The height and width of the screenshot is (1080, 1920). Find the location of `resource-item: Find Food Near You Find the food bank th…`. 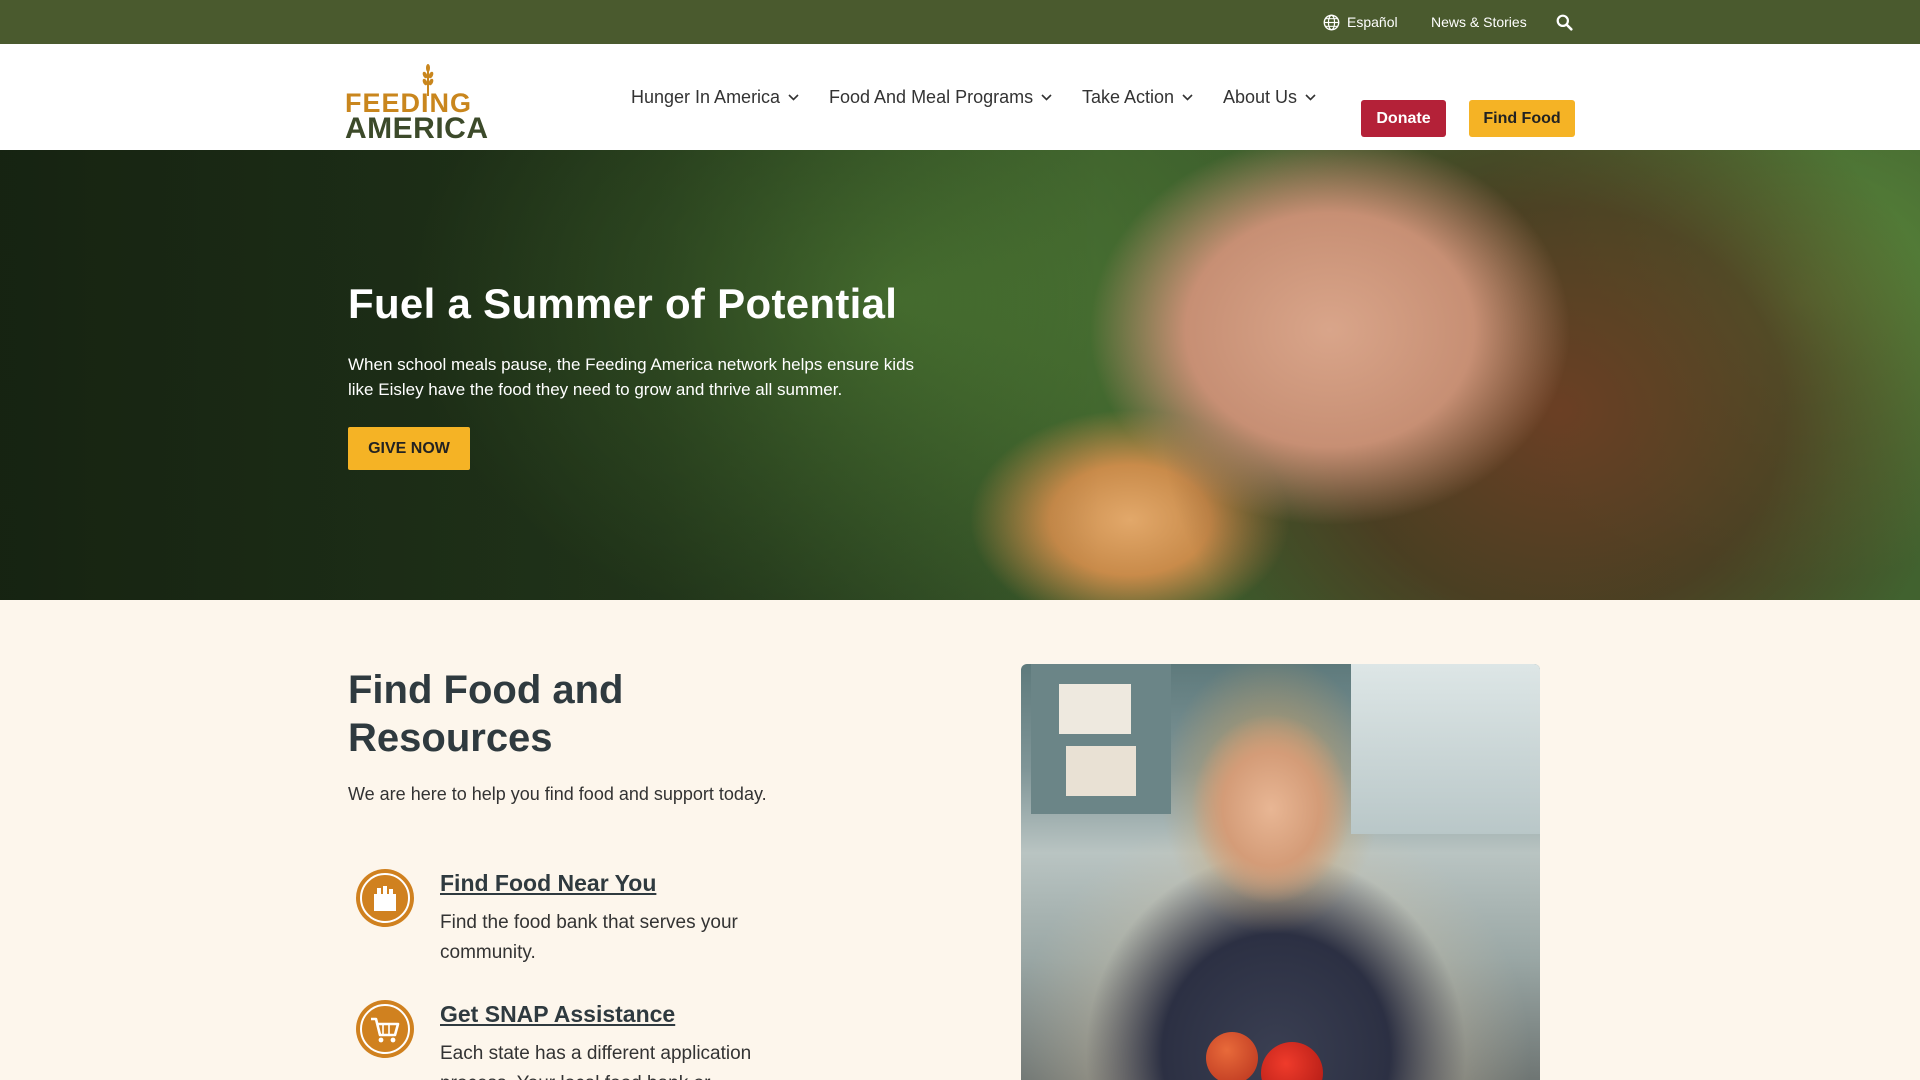

resource-item: Find Food Near You Find the food bank th… is located at coordinates (595, 918).